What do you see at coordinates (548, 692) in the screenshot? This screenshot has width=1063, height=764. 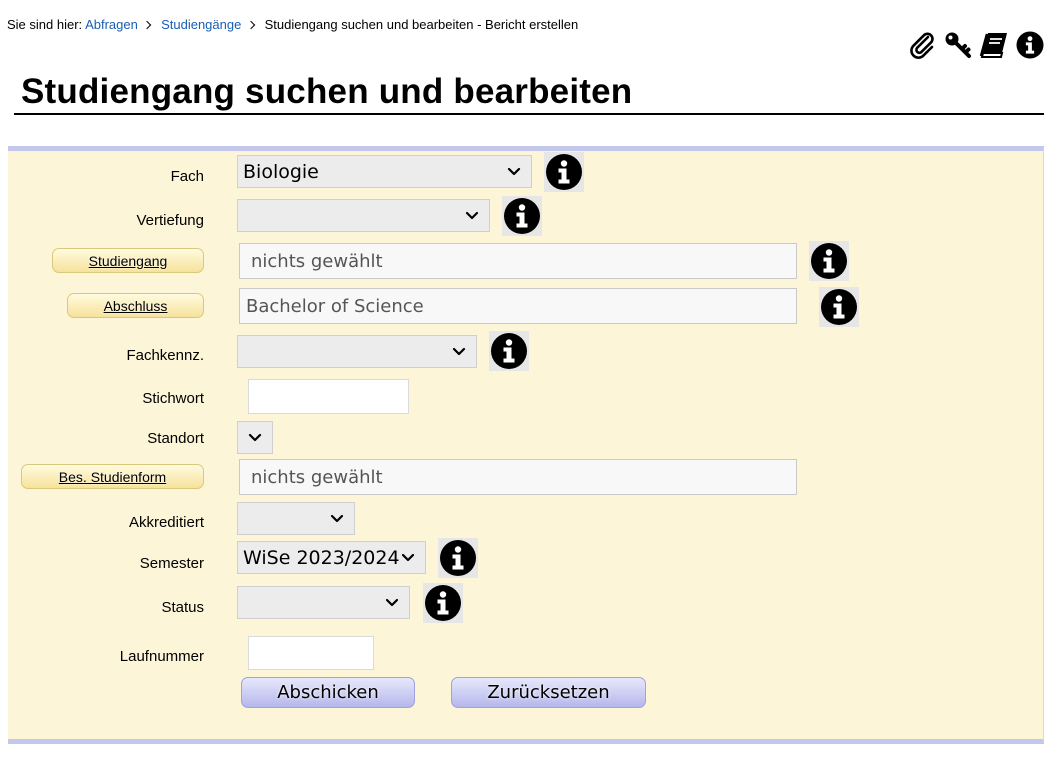 I see `reset-button: Zurücksetzen` at bounding box center [548, 692].